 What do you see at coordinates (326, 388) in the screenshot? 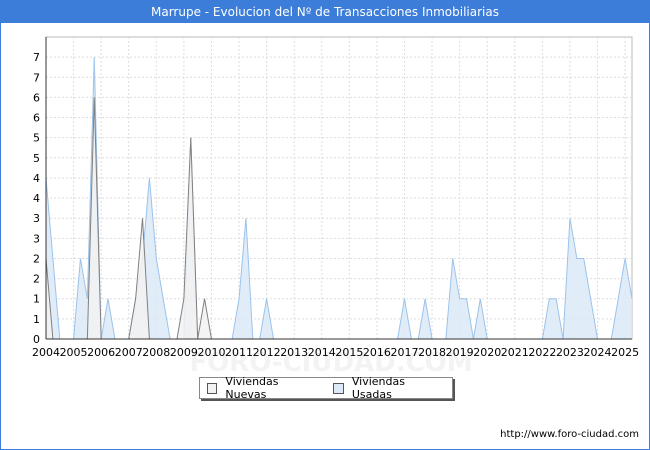
I see `legend: Viviendas Nuevas Viviendas Usadas` at bounding box center [326, 388].